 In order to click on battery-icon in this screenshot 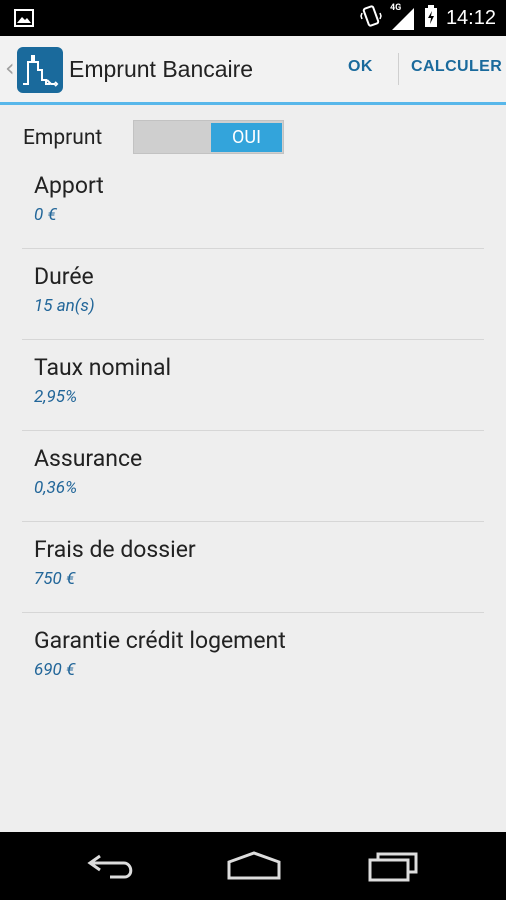, I will do `click(431, 18)`.